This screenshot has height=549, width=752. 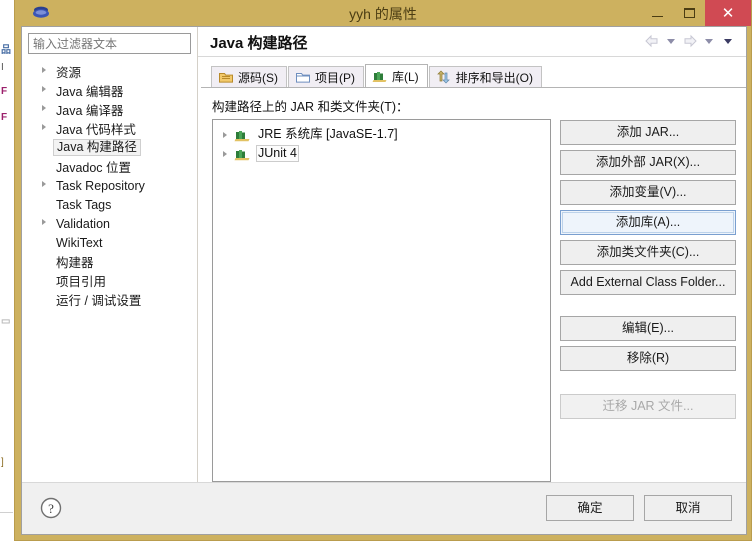 I want to click on sidebar-item-validation: Validation, so click(x=109, y=223).